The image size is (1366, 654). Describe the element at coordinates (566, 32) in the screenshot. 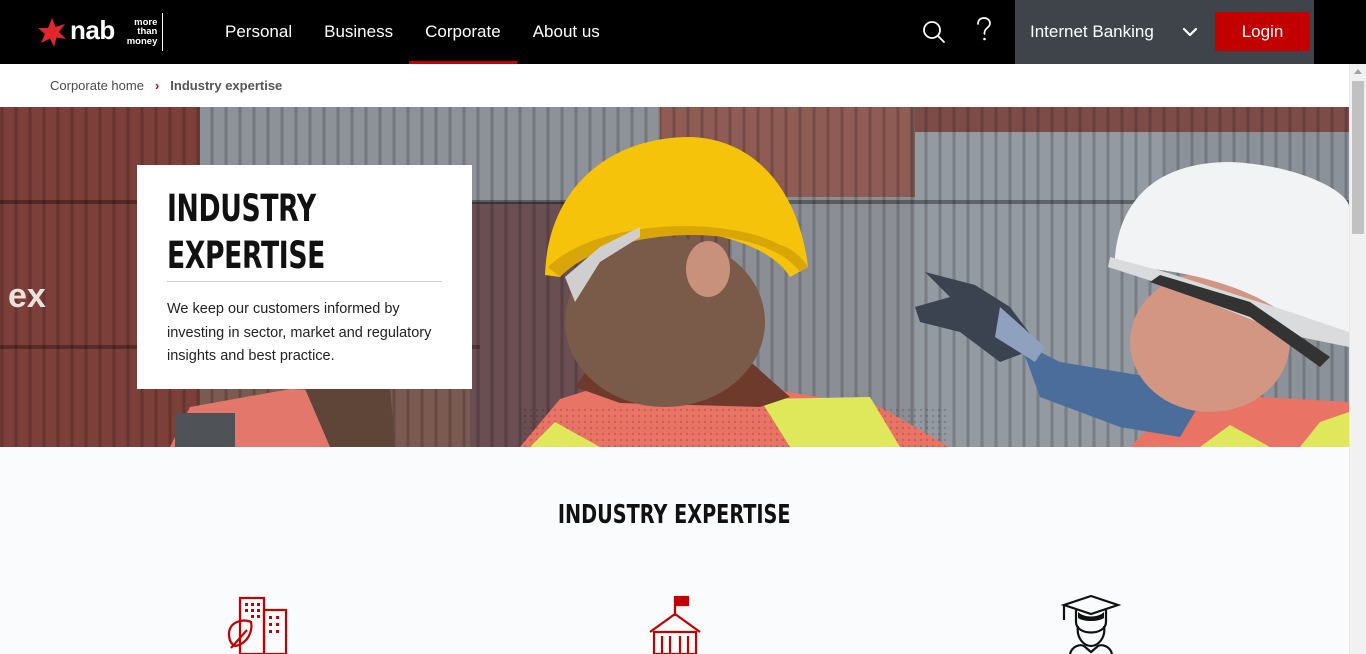

I see `nav-item-about-us: About us` at that location.